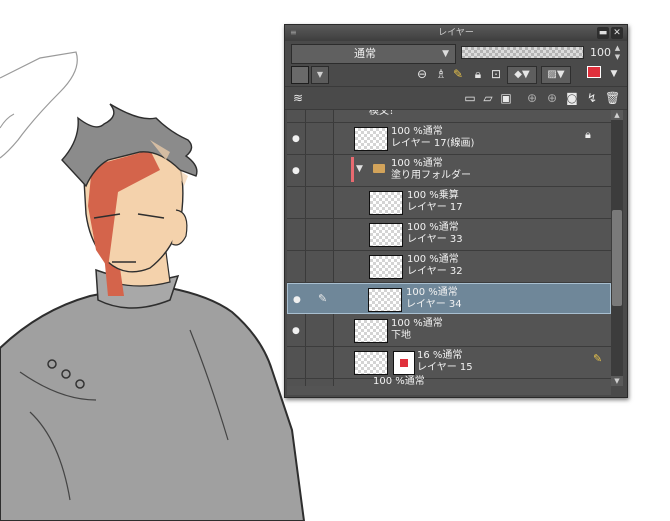 Image resolution: width=670 pixels, height=521 pixels. Describe the element at coordinates (323, 298) in the screenshot. I see `pencil-icon: ✎` at that location.